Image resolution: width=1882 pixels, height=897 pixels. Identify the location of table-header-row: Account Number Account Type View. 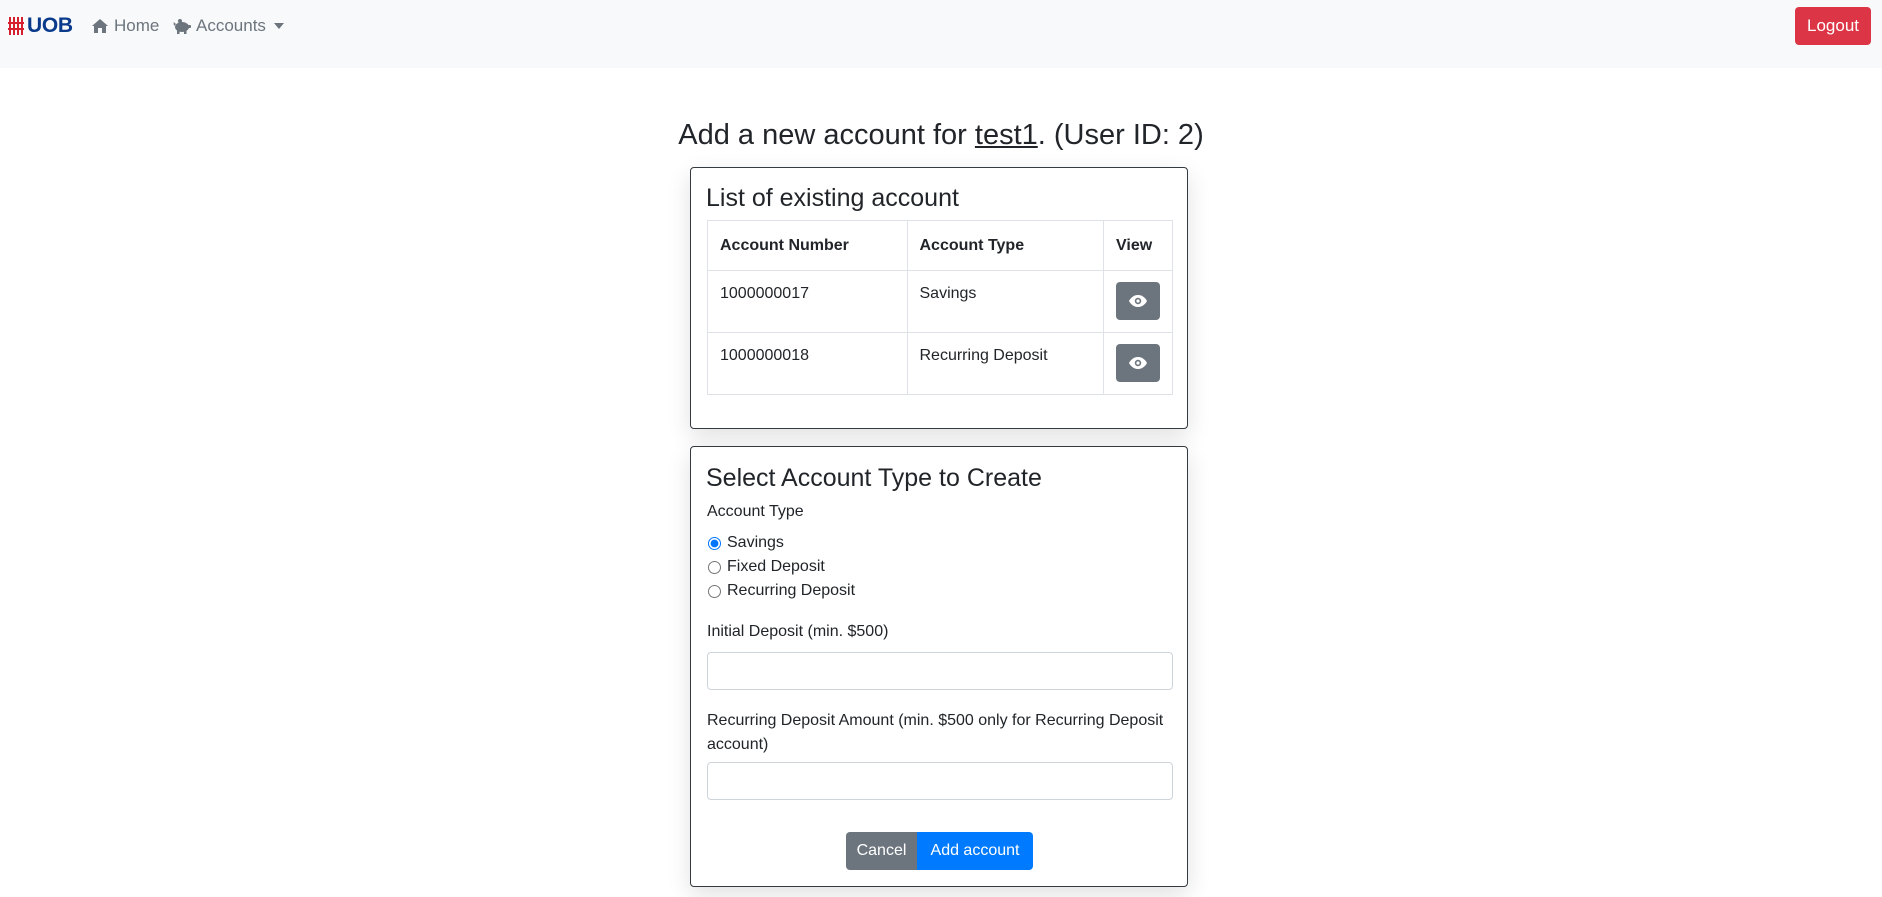
(940, 245).